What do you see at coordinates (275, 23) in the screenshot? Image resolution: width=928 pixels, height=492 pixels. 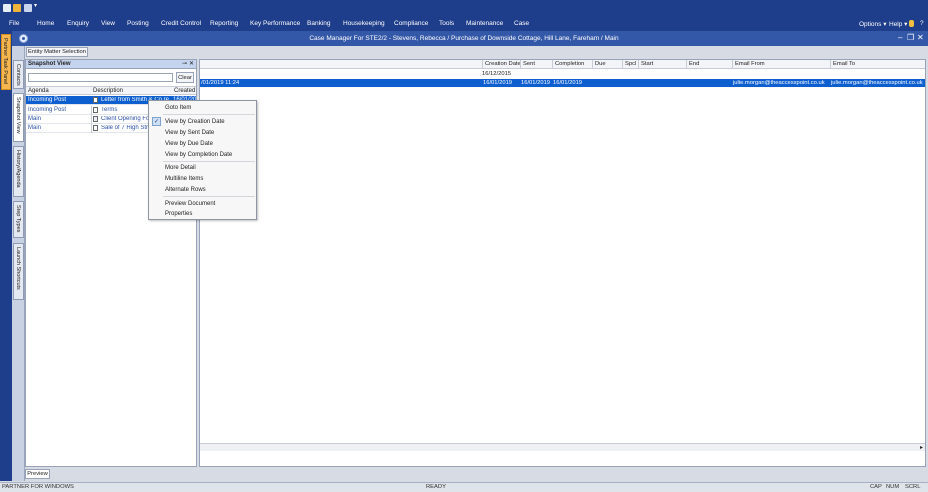 I see `menu-key-performance: Key Performance` at bounding box center [275, 23].